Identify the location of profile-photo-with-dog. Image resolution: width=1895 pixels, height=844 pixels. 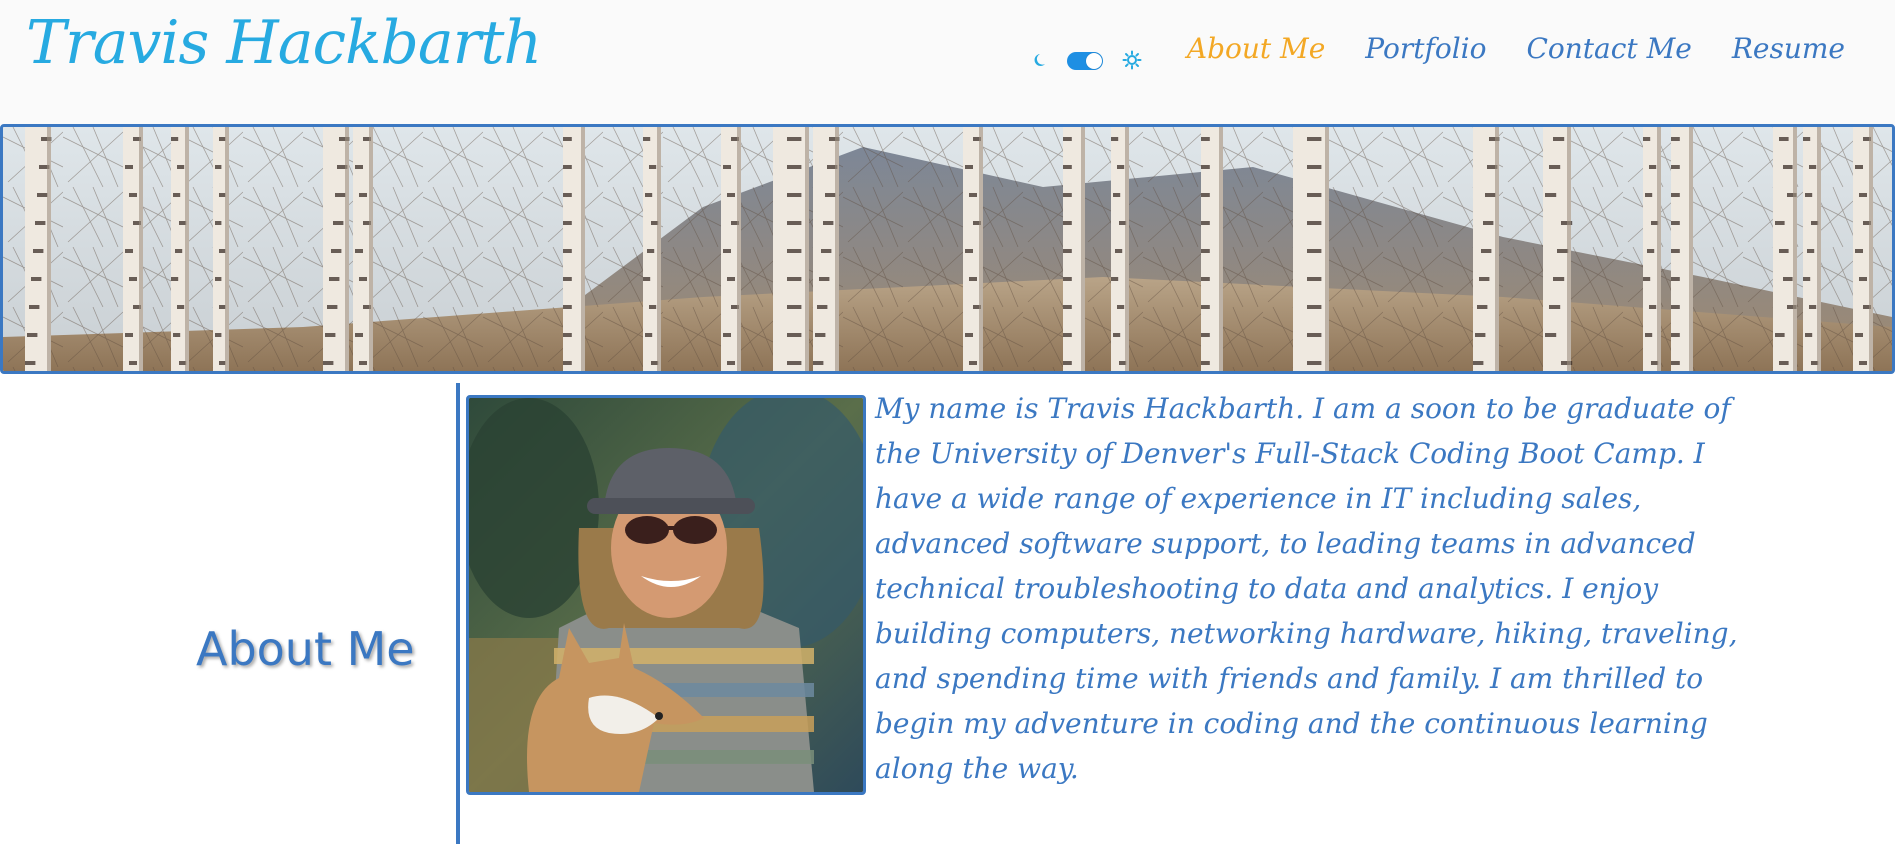
(666, 595).